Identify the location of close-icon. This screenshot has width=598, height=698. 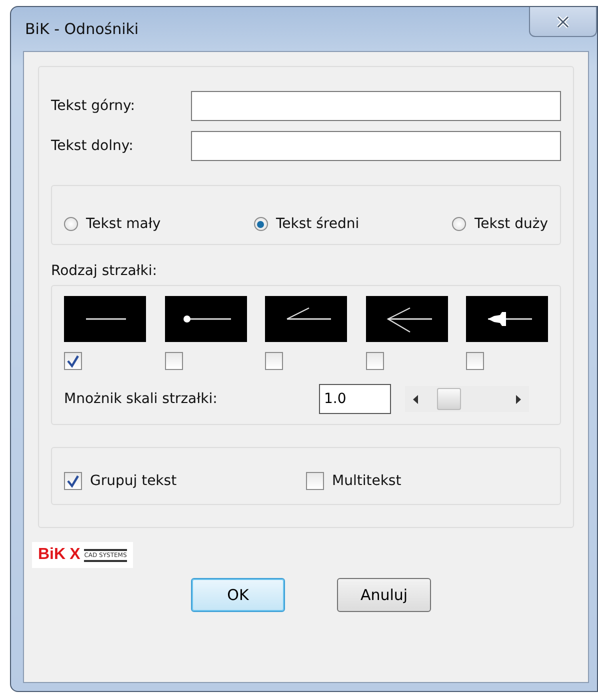
(563, 21).